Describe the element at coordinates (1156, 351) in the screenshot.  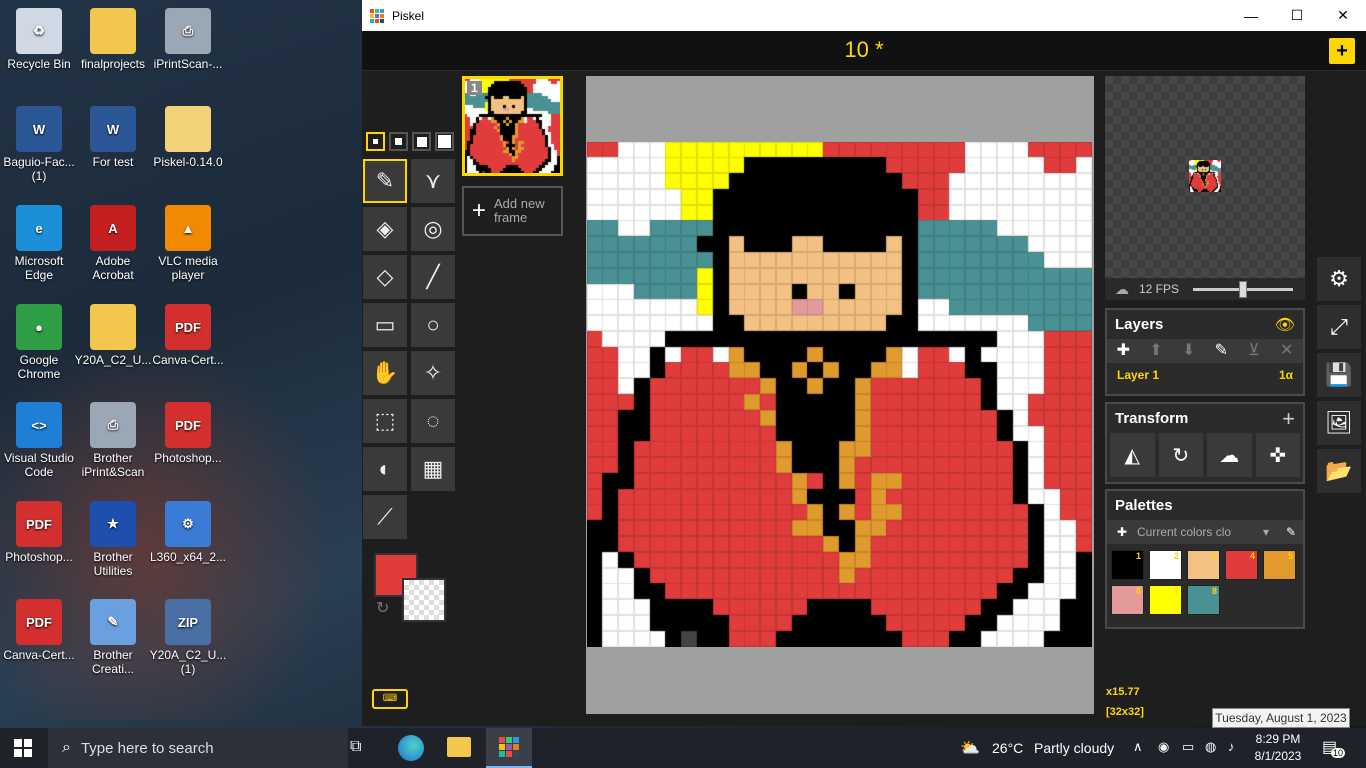
I see `move-layer-up-icon: ⬆` at that location.